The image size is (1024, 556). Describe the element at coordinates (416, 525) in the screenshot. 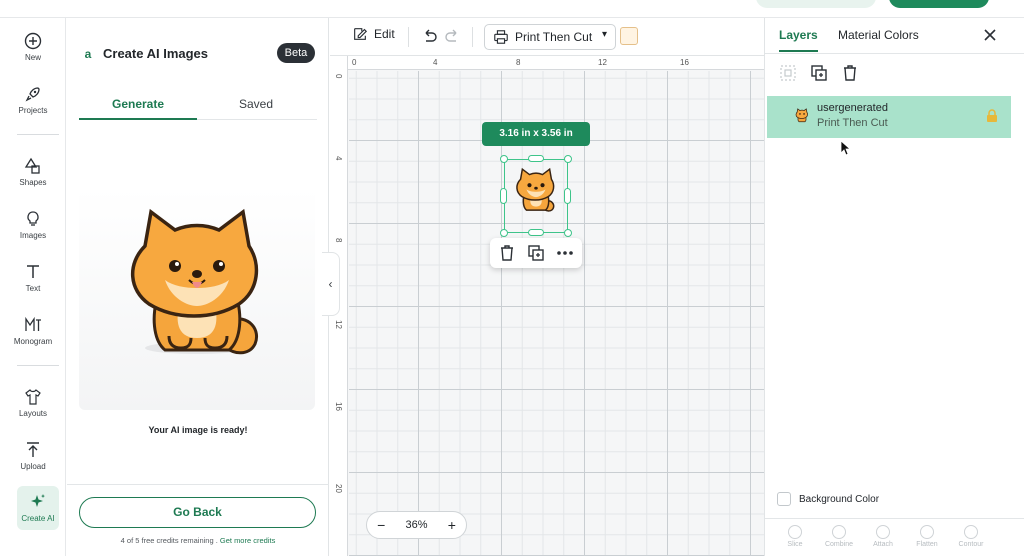

I see `zoom-control: − 36% +` at that location.